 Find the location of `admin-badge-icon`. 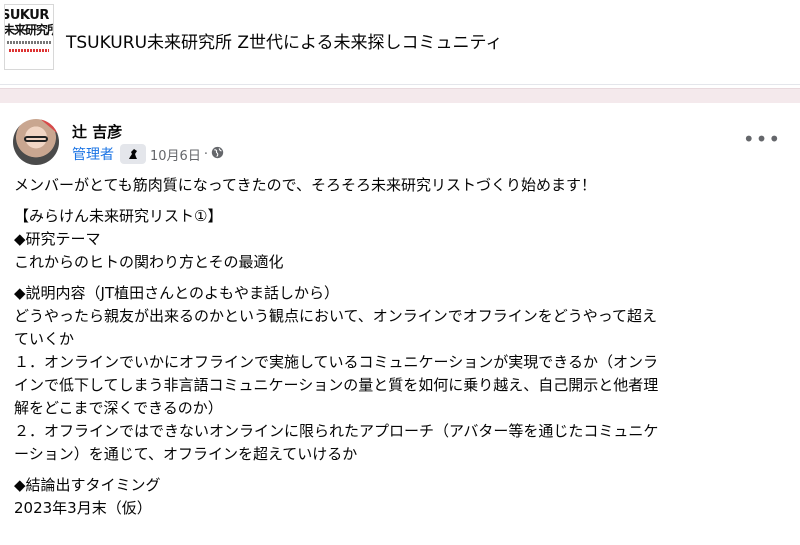

admin-badge-icon is located at coordinates (133, 154).